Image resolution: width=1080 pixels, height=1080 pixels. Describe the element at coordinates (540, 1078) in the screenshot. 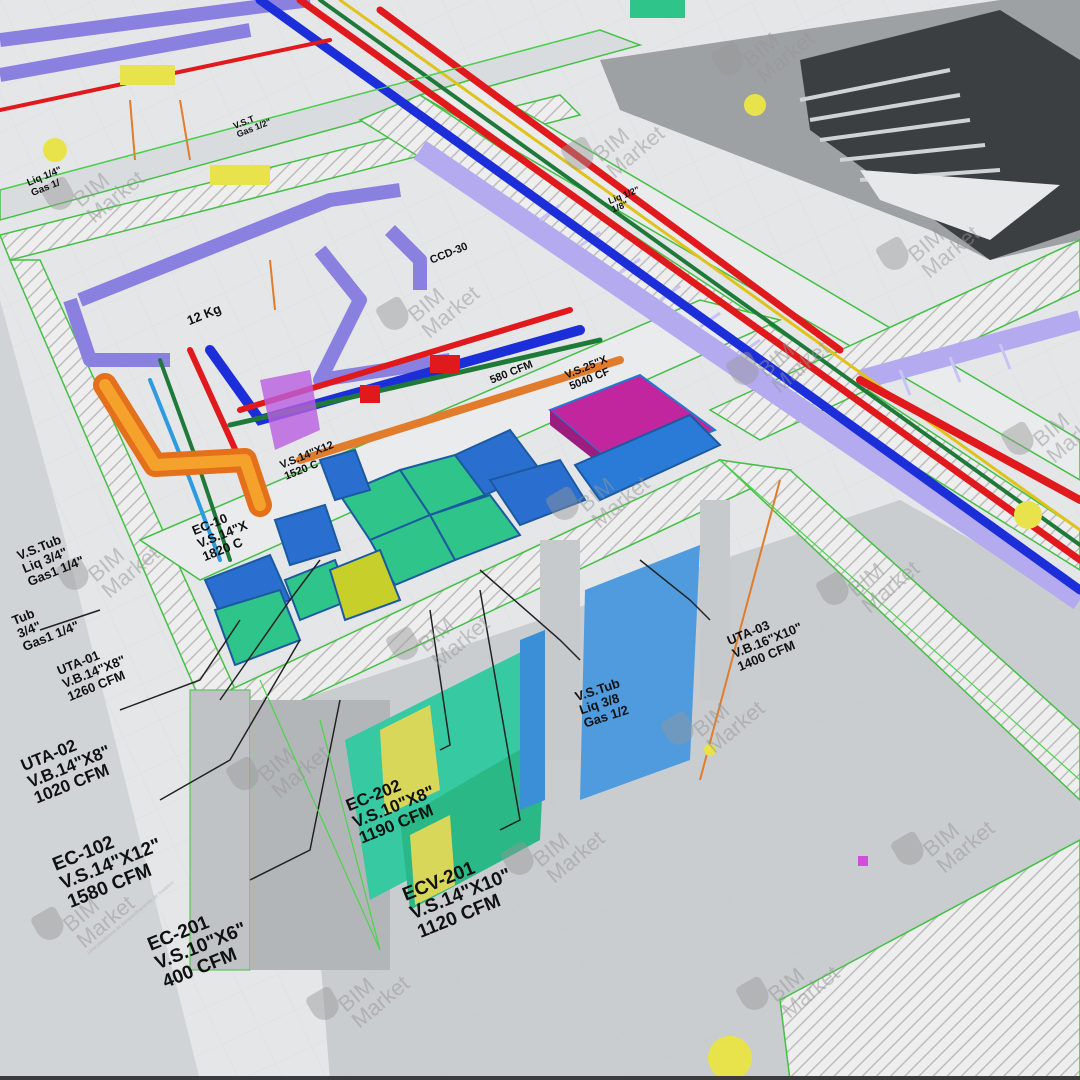

I see `viewport-bottom-border` at that location.